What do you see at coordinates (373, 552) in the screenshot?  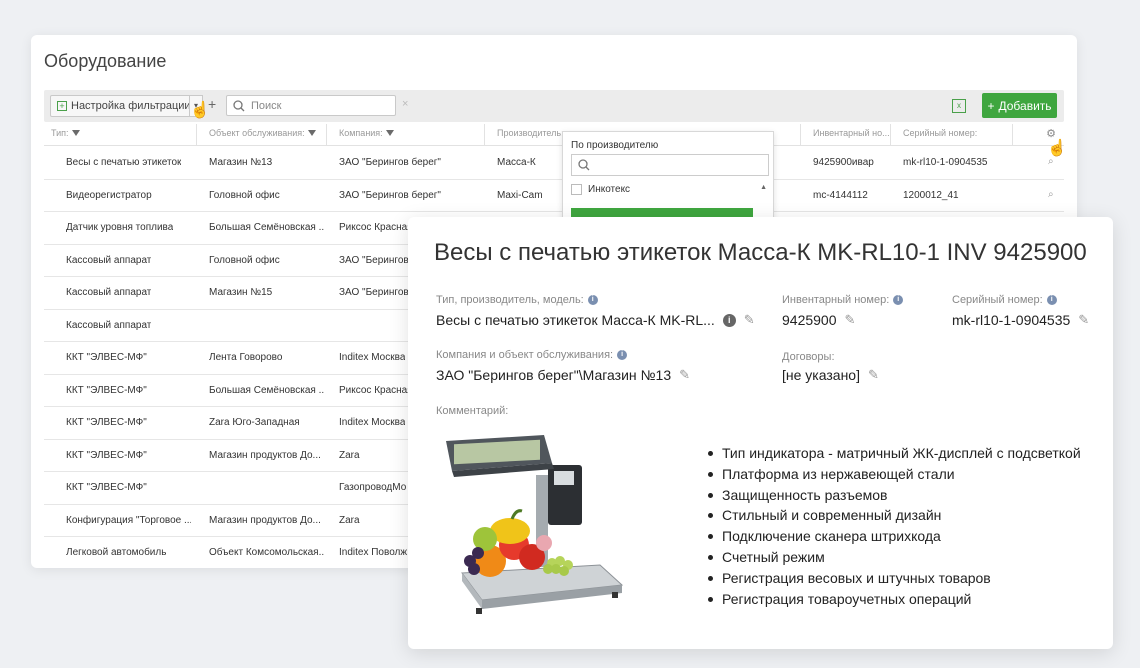 I see `cell-company: Inditex Поволж` at bounding box center [373, 552].